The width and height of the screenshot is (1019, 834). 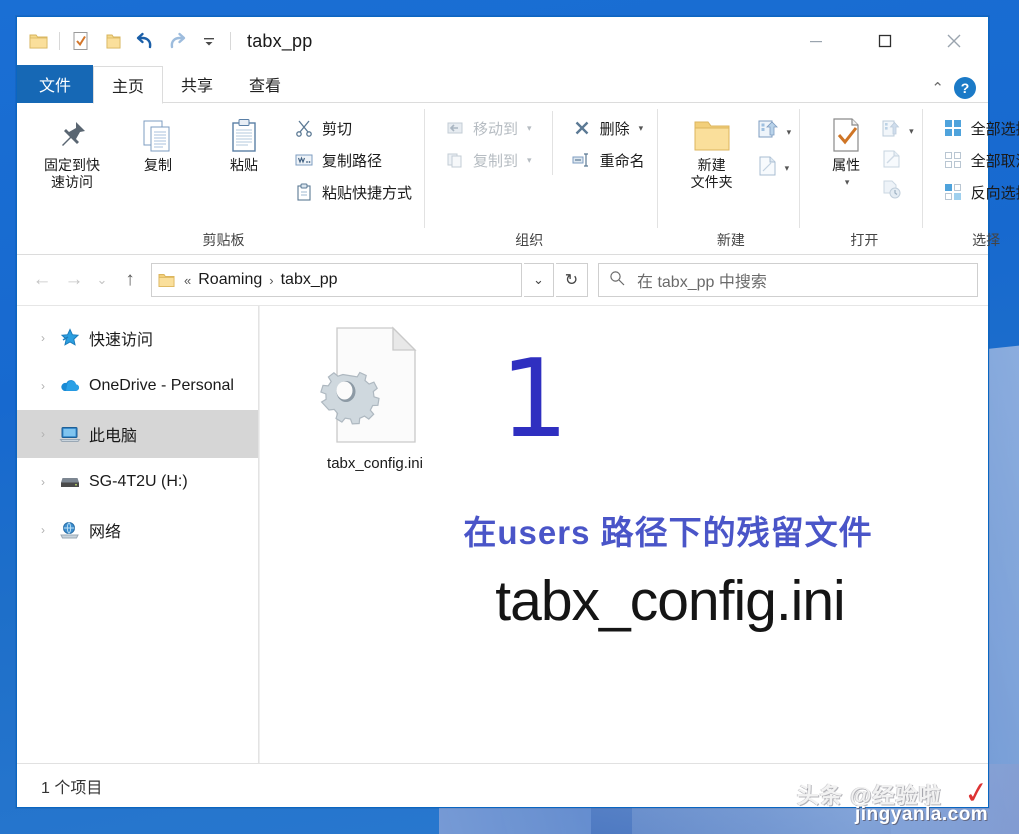 I want to click on onedrive-cloud-icon, so click(x=70, y=386).